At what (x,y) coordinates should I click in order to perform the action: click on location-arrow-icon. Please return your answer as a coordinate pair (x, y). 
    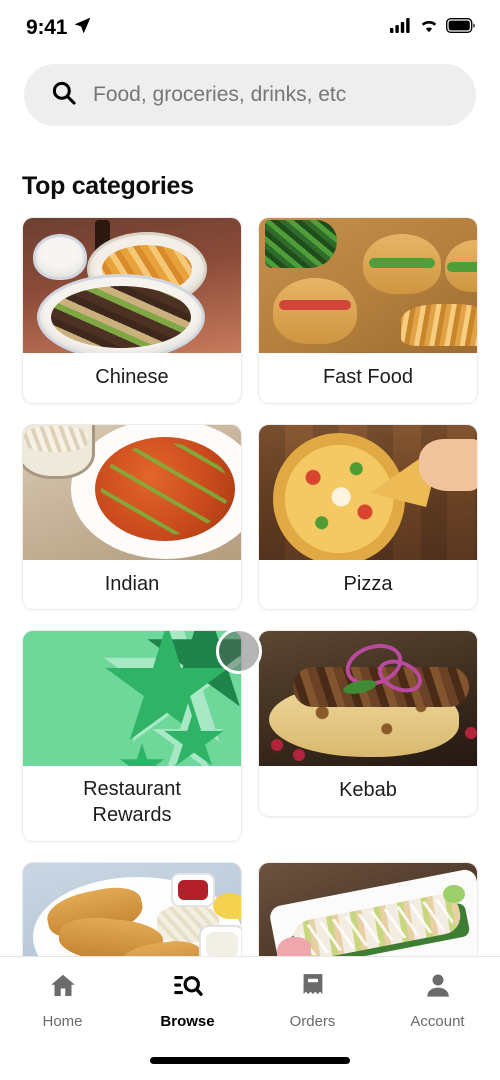
    Looking at the image, I should click on (82, 28).